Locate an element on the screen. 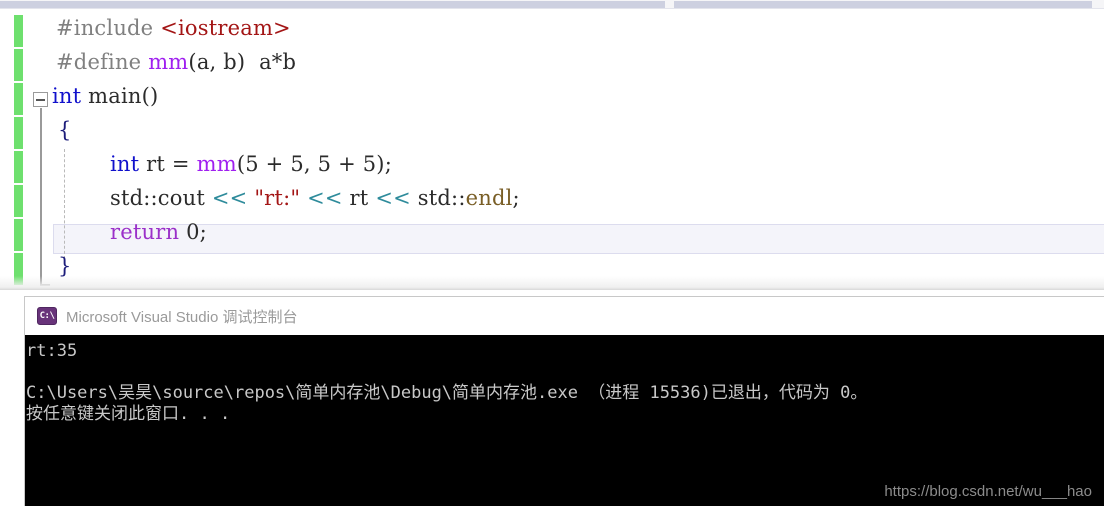 The height and width of the screenshot is (506, 1104). code-token: #define is located at coordinates (102, 62).